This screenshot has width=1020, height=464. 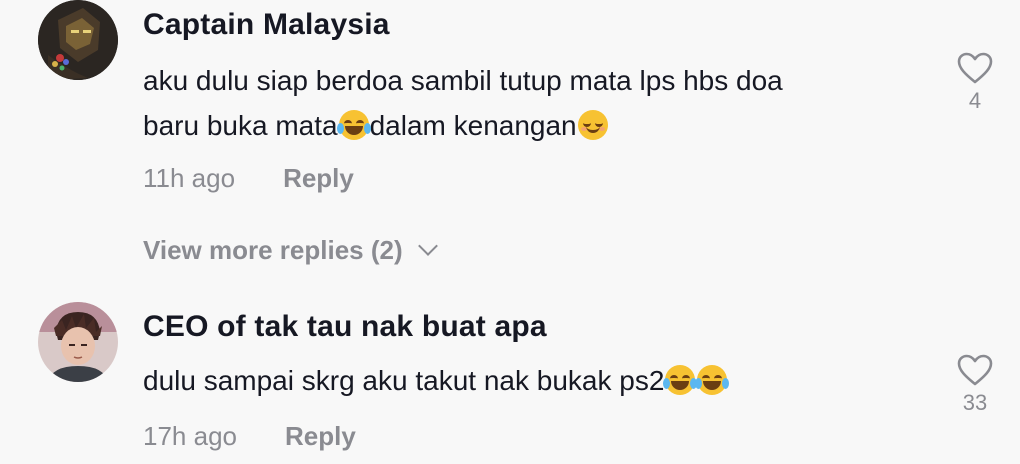 I want to click on comment-text-line2b: dalam kenangan, so click(x=473, y=125).